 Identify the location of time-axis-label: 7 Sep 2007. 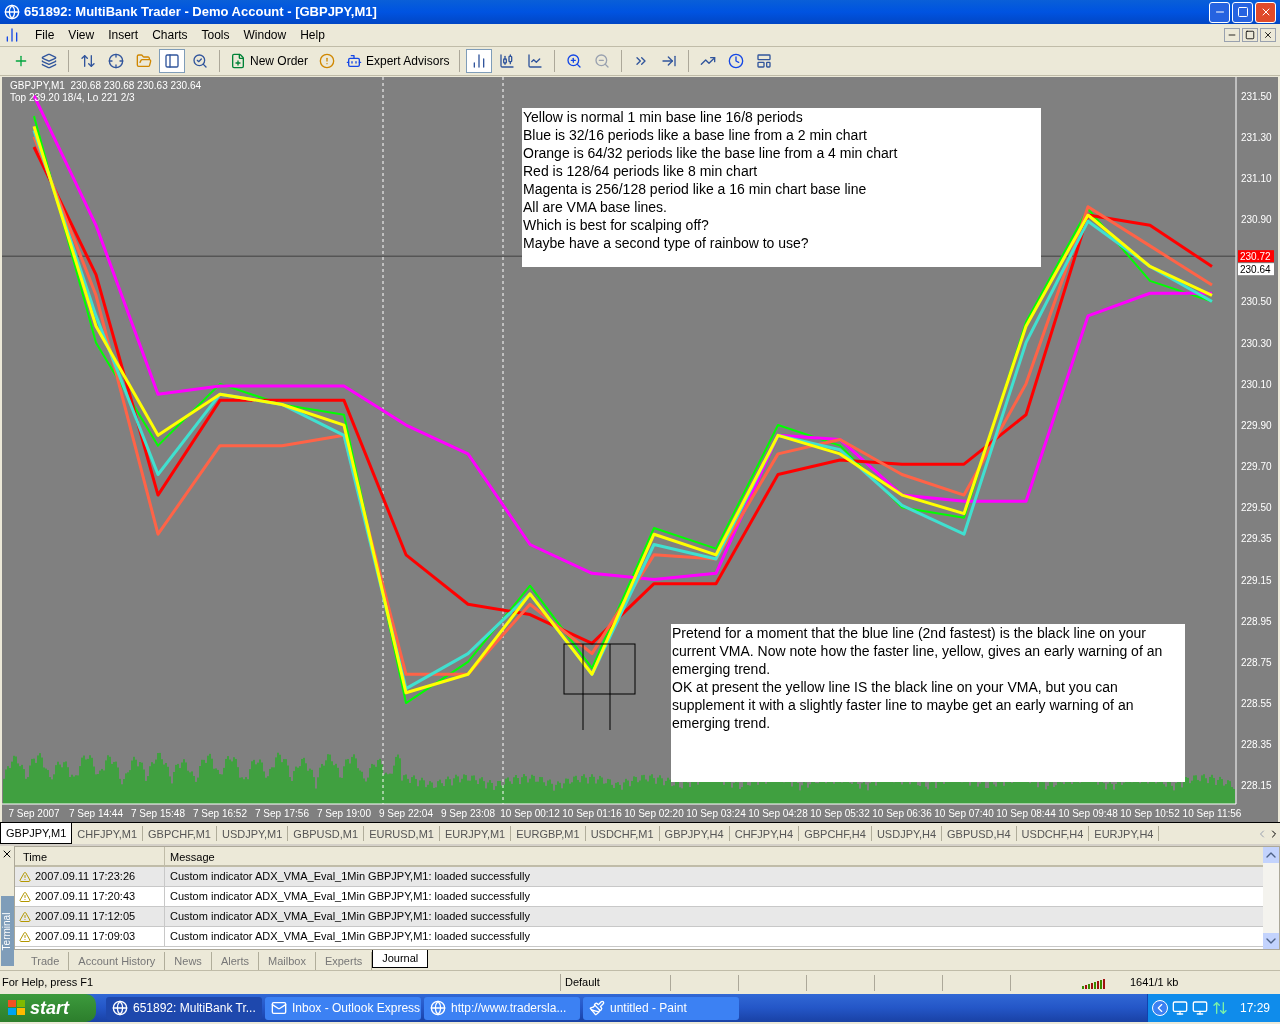
(34, 813).